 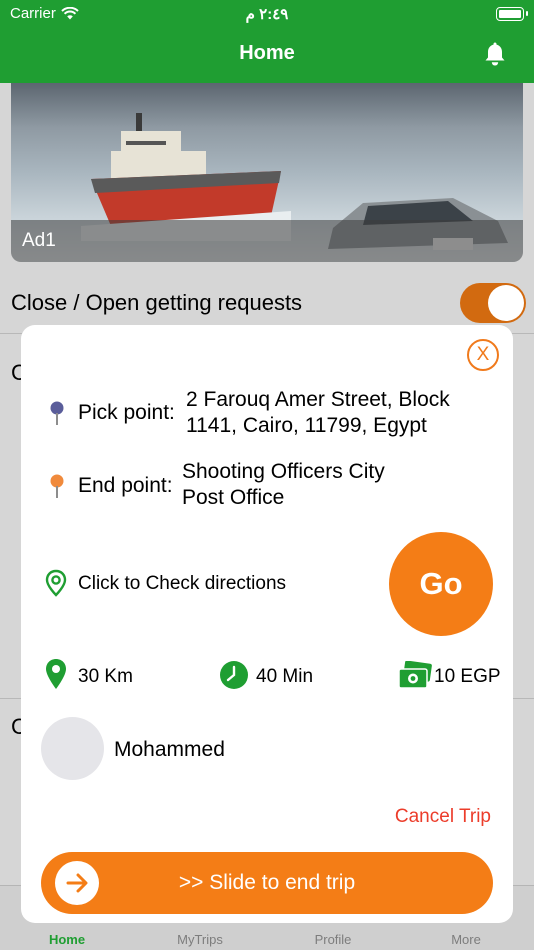 I want to click on slide-to-end-trip: >> Slide to end trip, so click(x=267, y=883).